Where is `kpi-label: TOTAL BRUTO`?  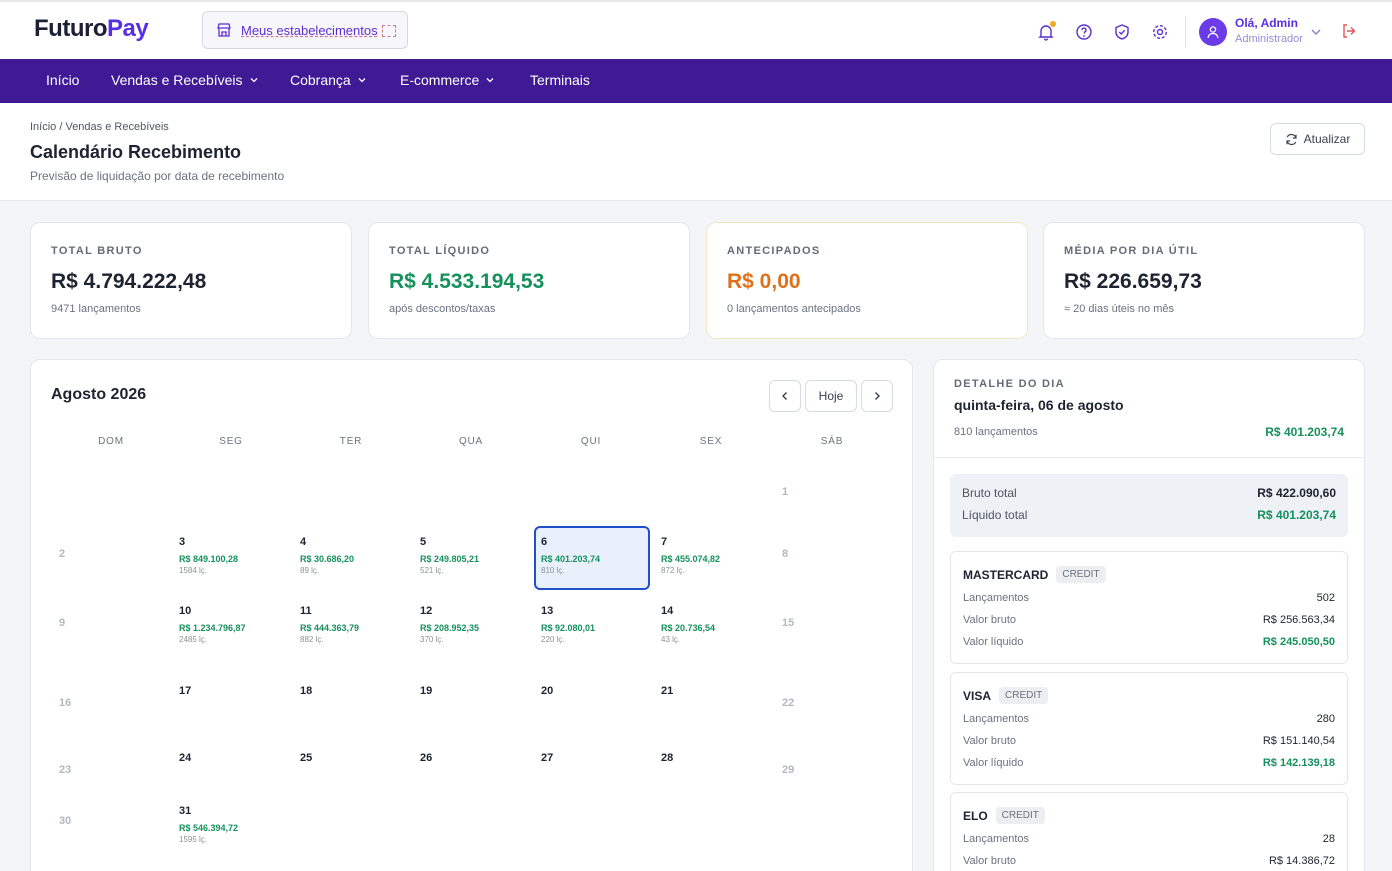
kpi-label: TOTAL BRUTO is located at coordinates (97, 251).